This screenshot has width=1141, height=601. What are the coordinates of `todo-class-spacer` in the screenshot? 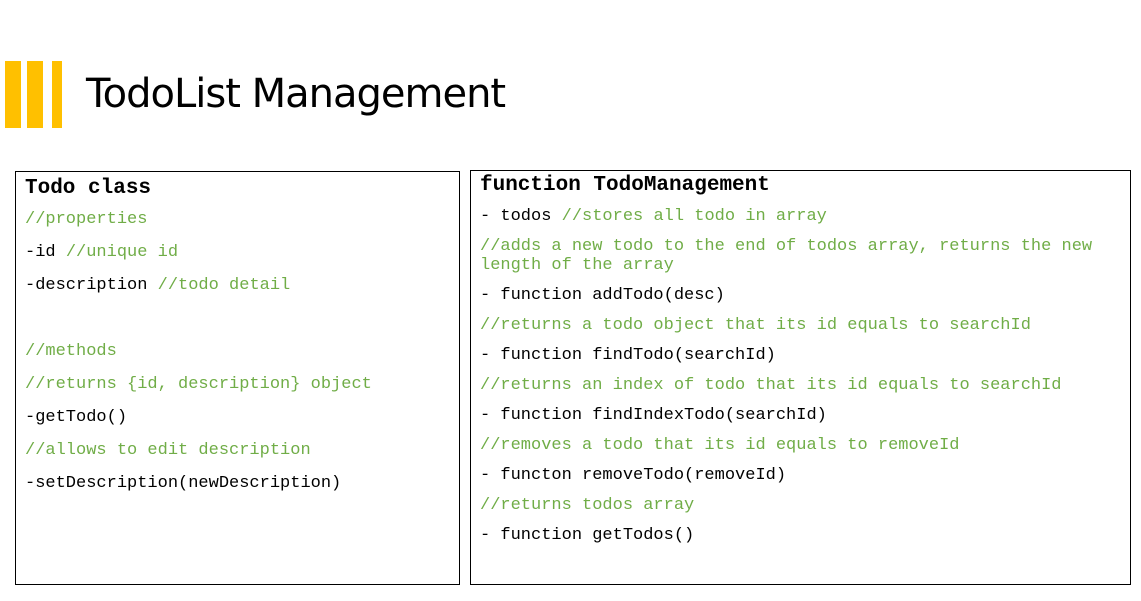 It's located at (238, 325).